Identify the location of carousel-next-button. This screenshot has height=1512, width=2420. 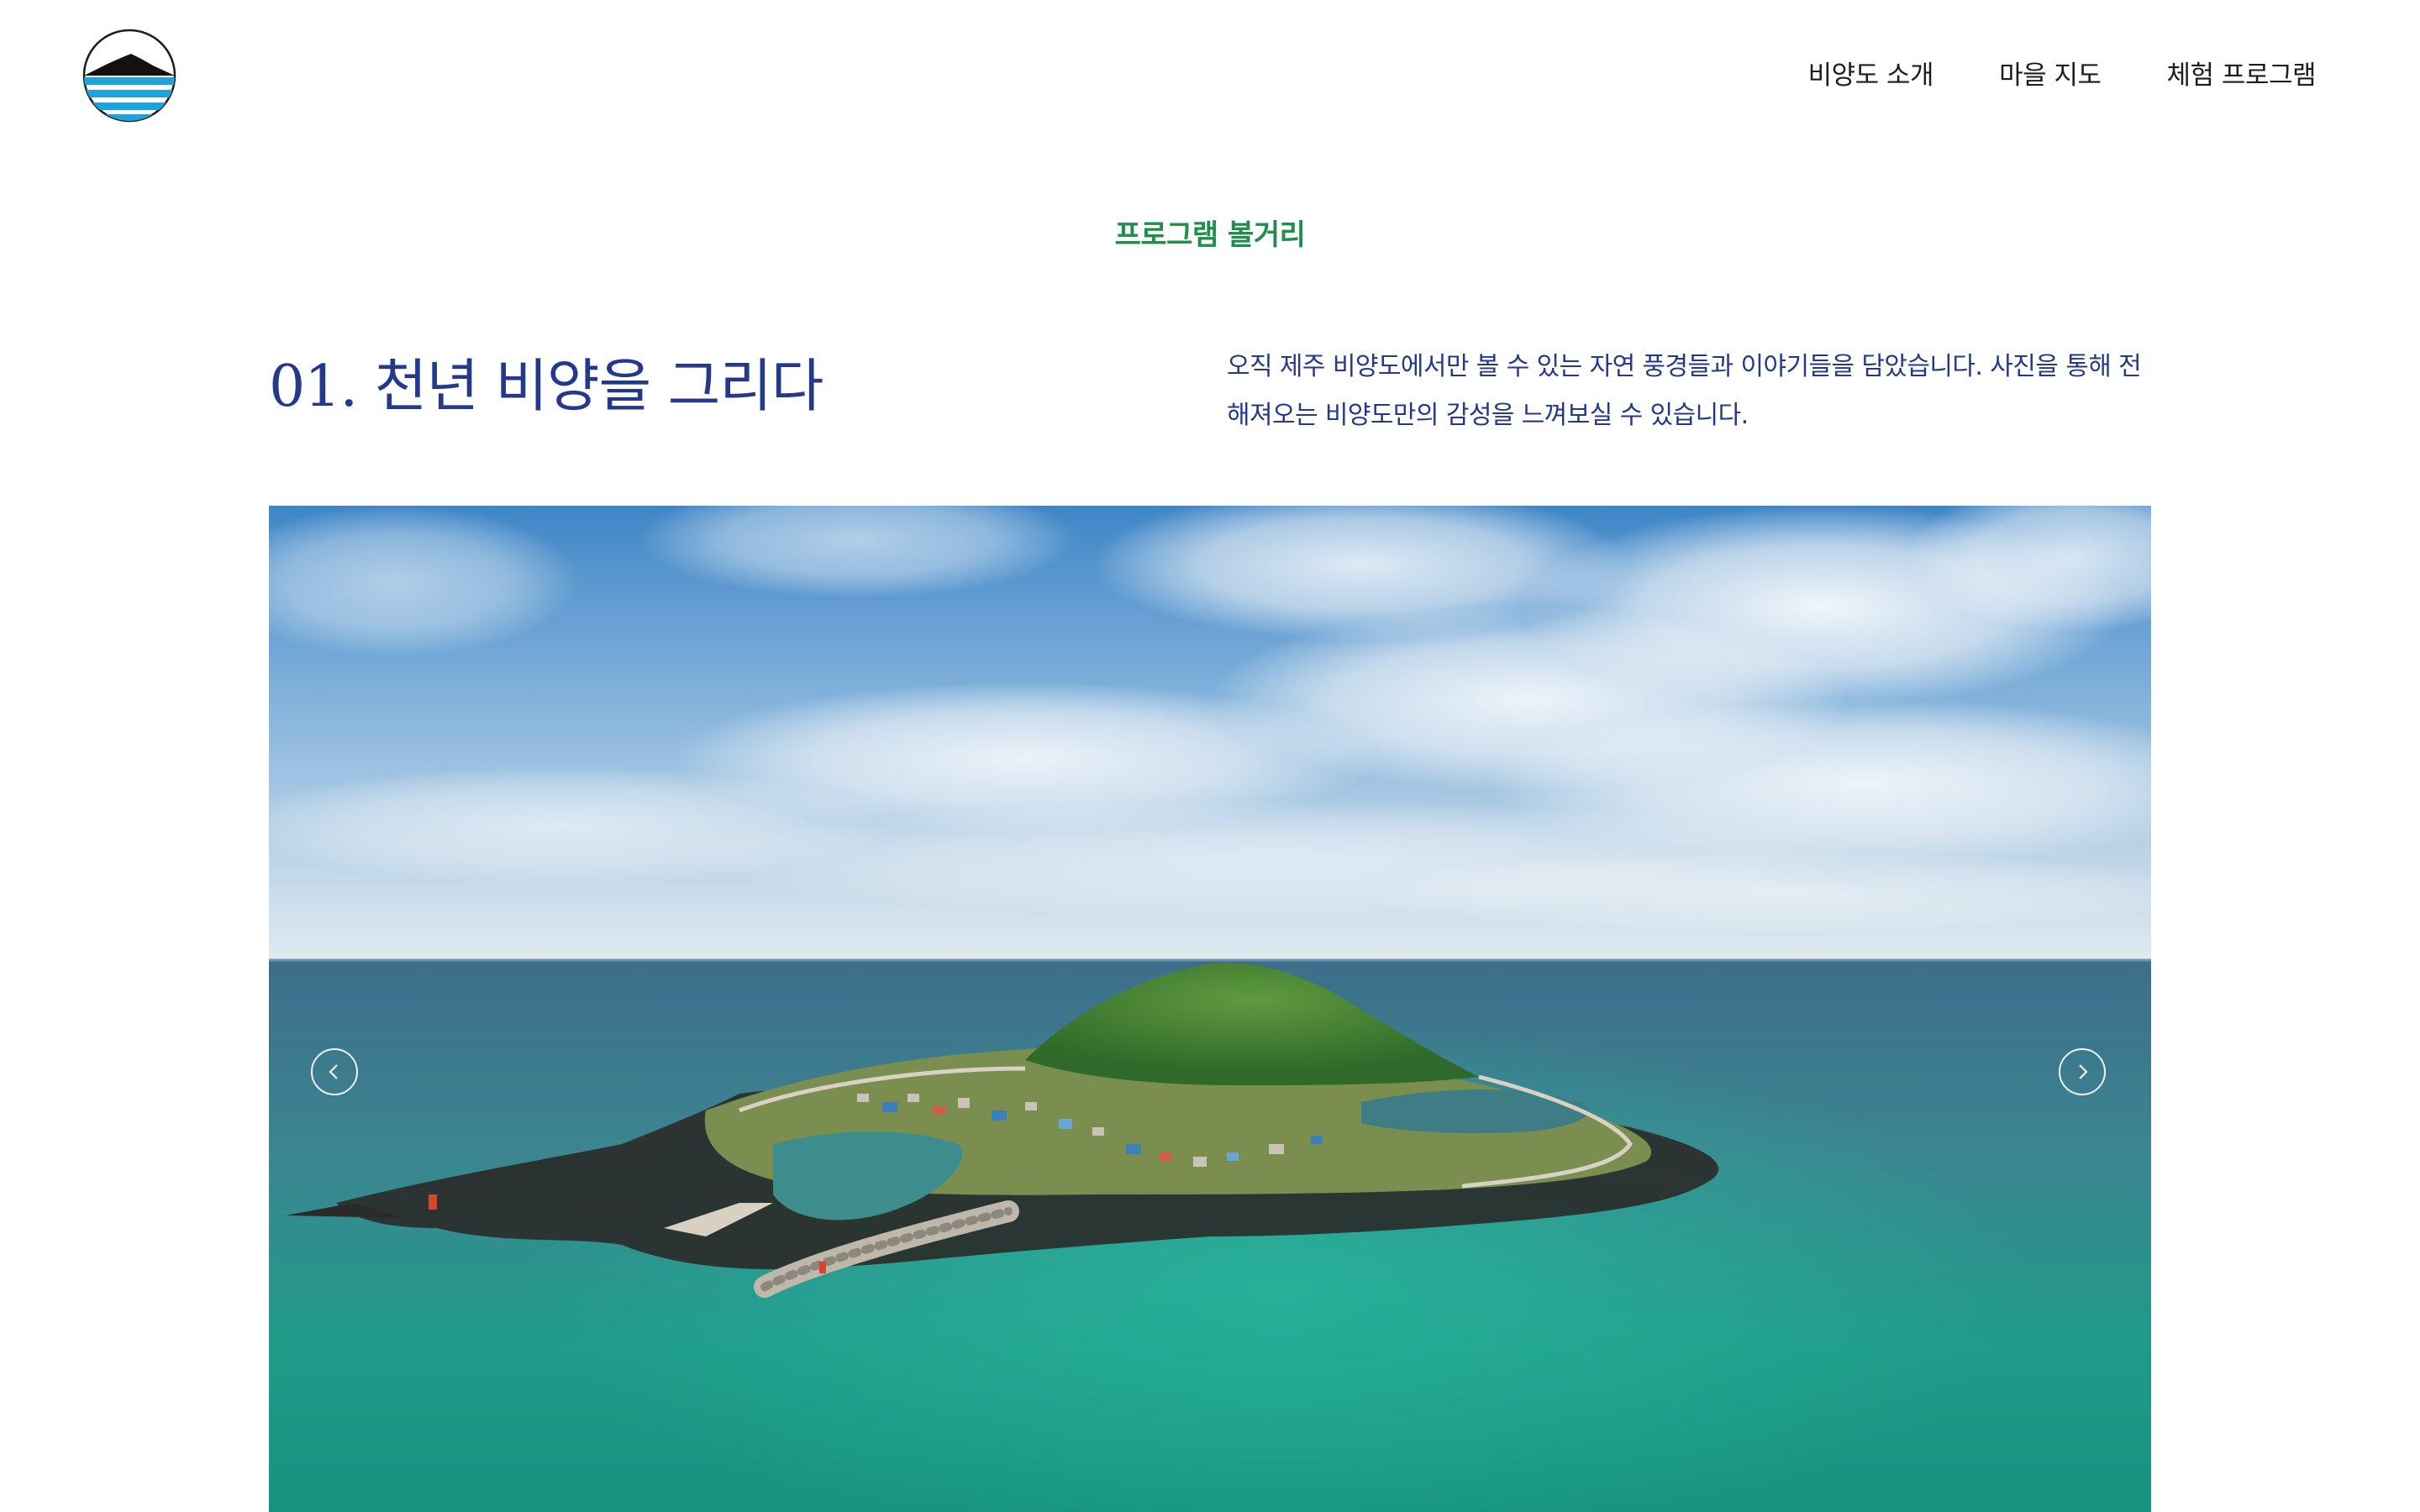
(2083, 1071).